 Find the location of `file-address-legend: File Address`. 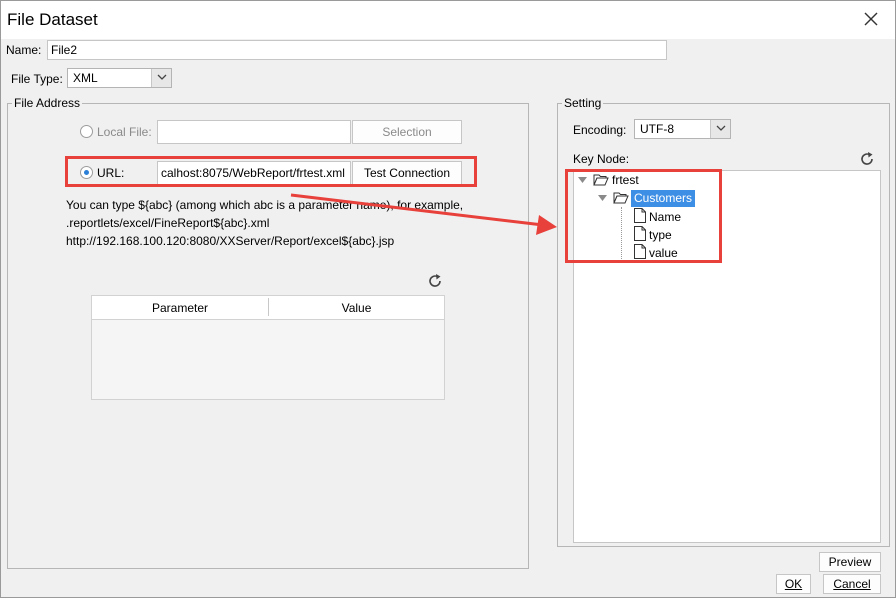

file-address-legend: File Address is located at coordinates (47, 103).